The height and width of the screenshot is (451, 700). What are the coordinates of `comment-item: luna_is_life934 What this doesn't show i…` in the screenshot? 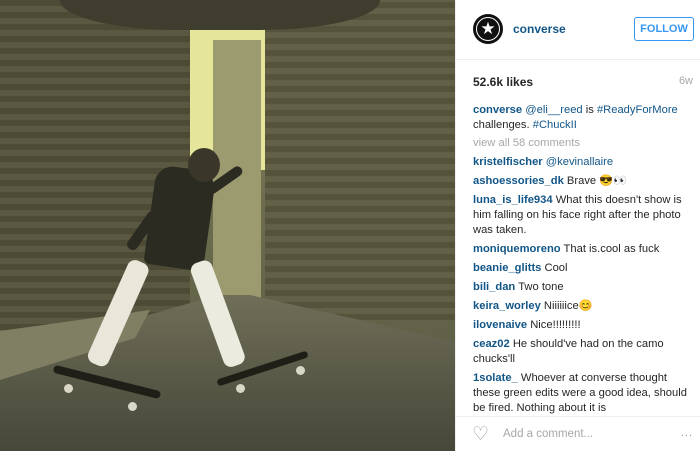 It's located at (584, 215).